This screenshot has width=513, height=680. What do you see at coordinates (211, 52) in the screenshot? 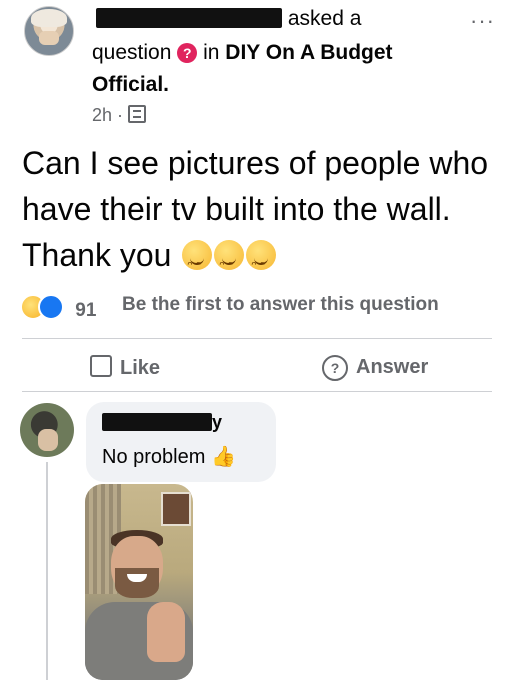
I see `header-in-word: in` at bounding box center [211, 52].